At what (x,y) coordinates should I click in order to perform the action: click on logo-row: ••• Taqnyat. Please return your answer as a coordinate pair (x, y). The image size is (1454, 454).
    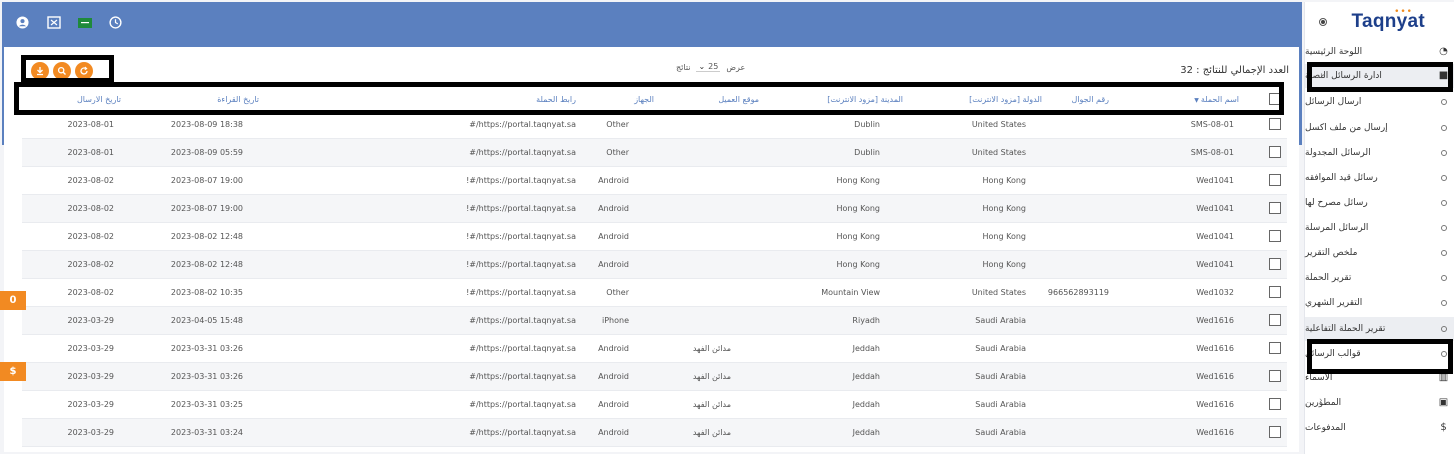
    Looking at the image, I should click on (1379, 21).